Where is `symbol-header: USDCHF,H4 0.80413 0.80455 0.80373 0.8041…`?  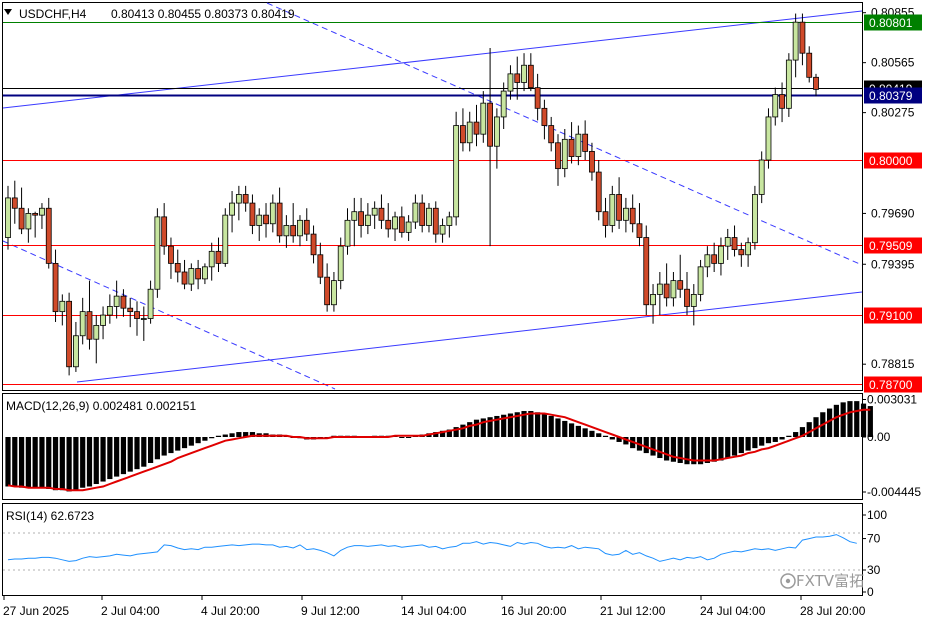
symbol-header: USDCHF,H4 0.80413 0.80455 0.80373 0.8041… is located at coordinates (149, 14).